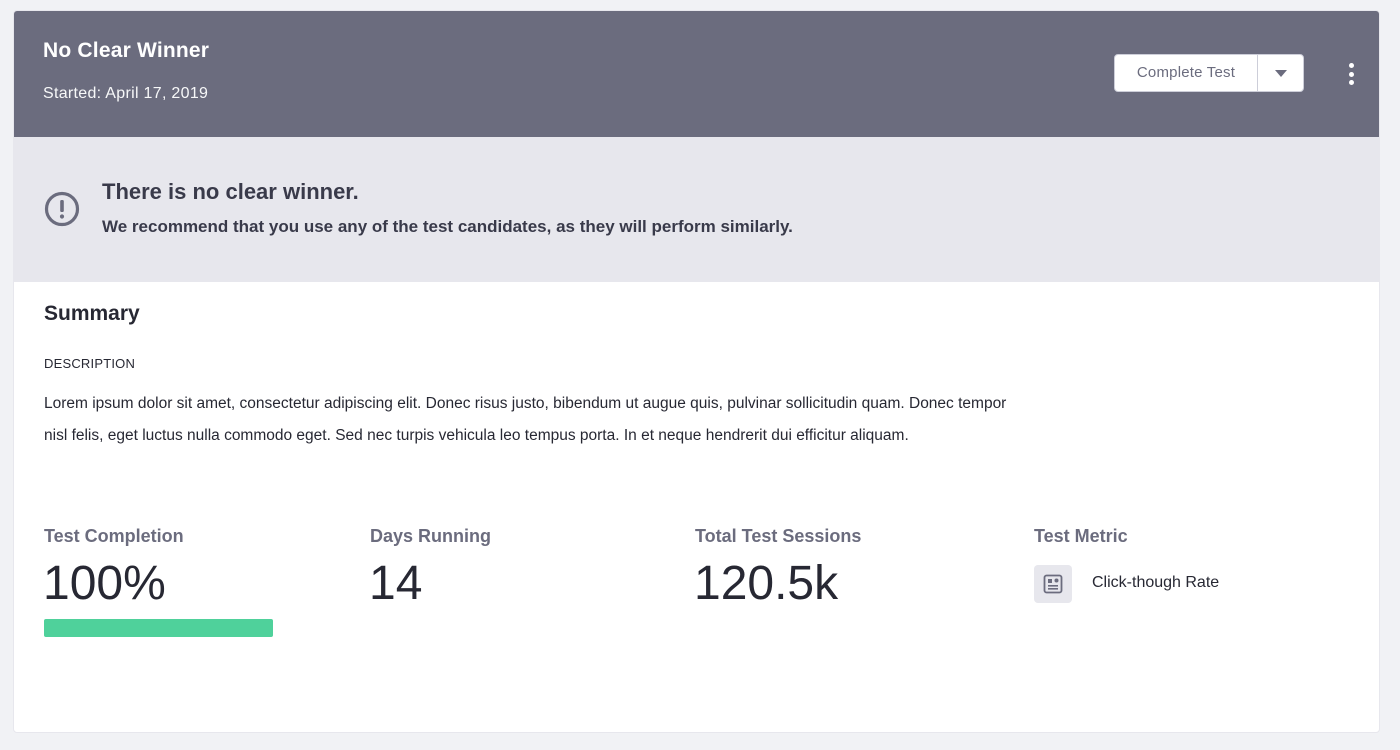 This screenshot has height=750, width=1400. I want to click on test-completion-label: Test Completion, so click(114, 536).